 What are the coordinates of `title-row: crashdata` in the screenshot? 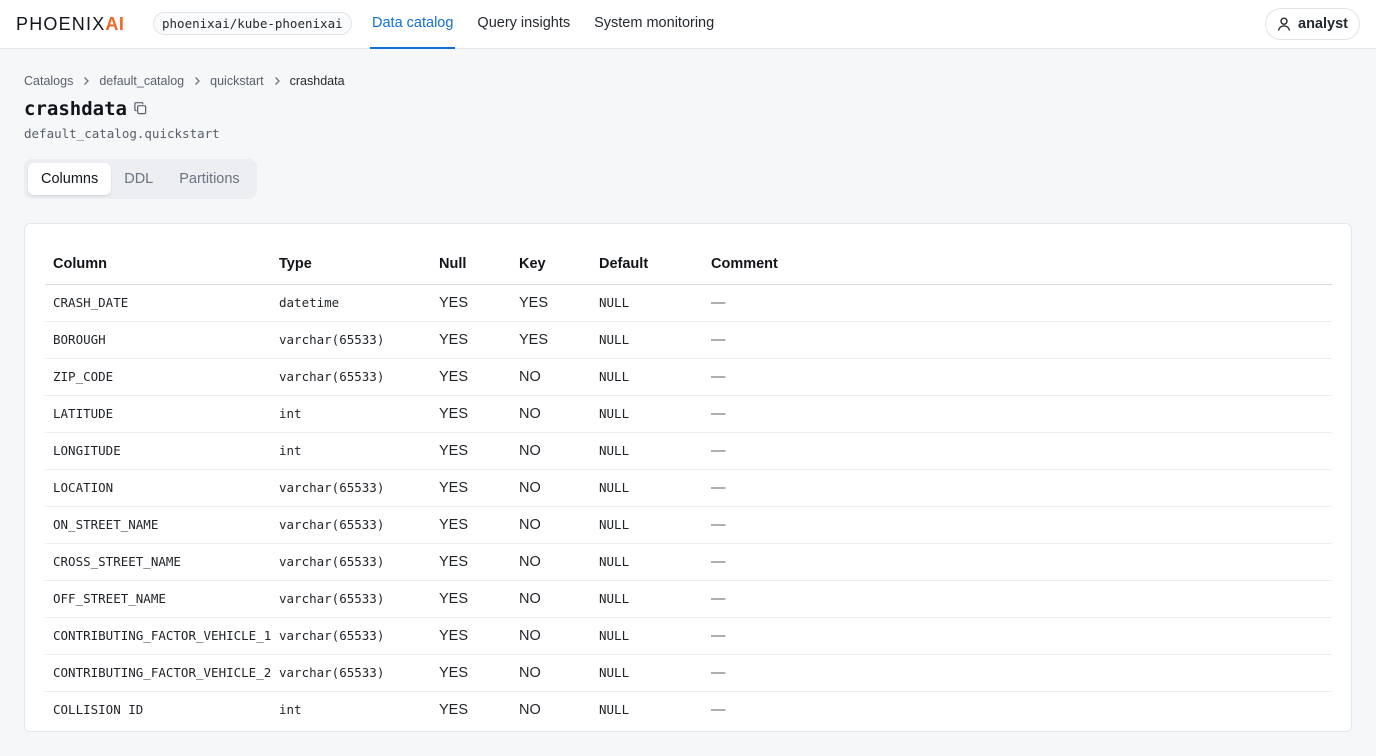 It's located at (86, 109).